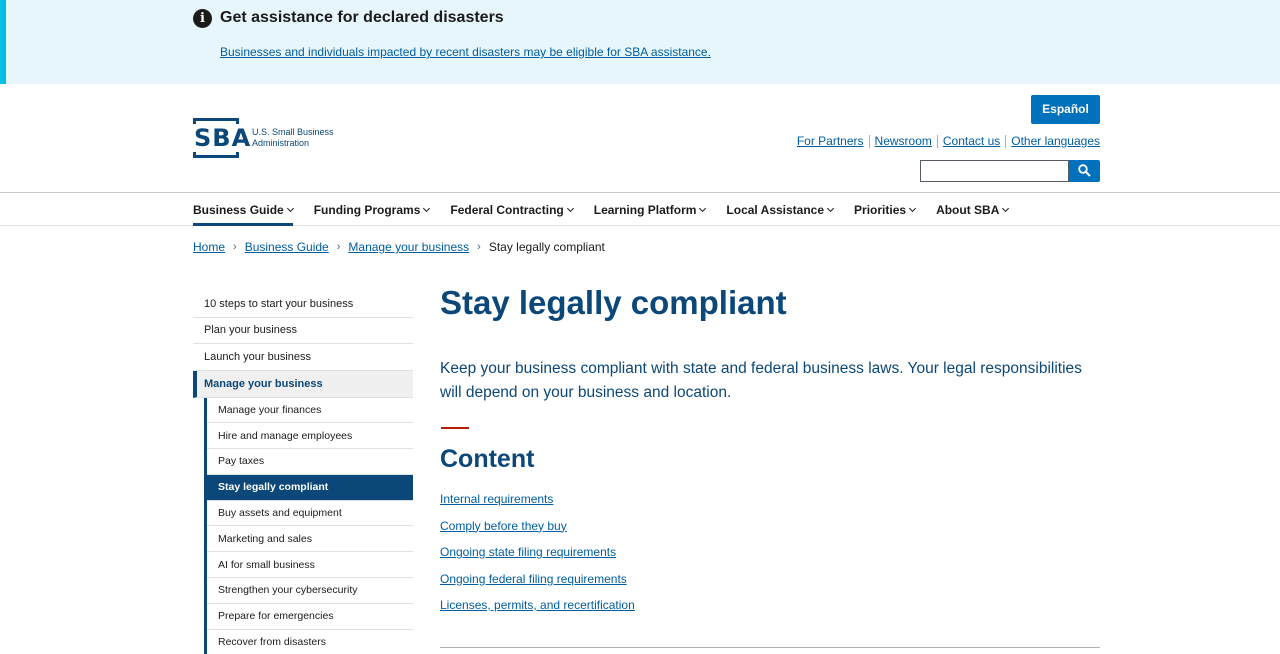 The image size is (1280, 654). I want to click on toc-comply-before-buy: Comply before they buy, so click(503, 526).